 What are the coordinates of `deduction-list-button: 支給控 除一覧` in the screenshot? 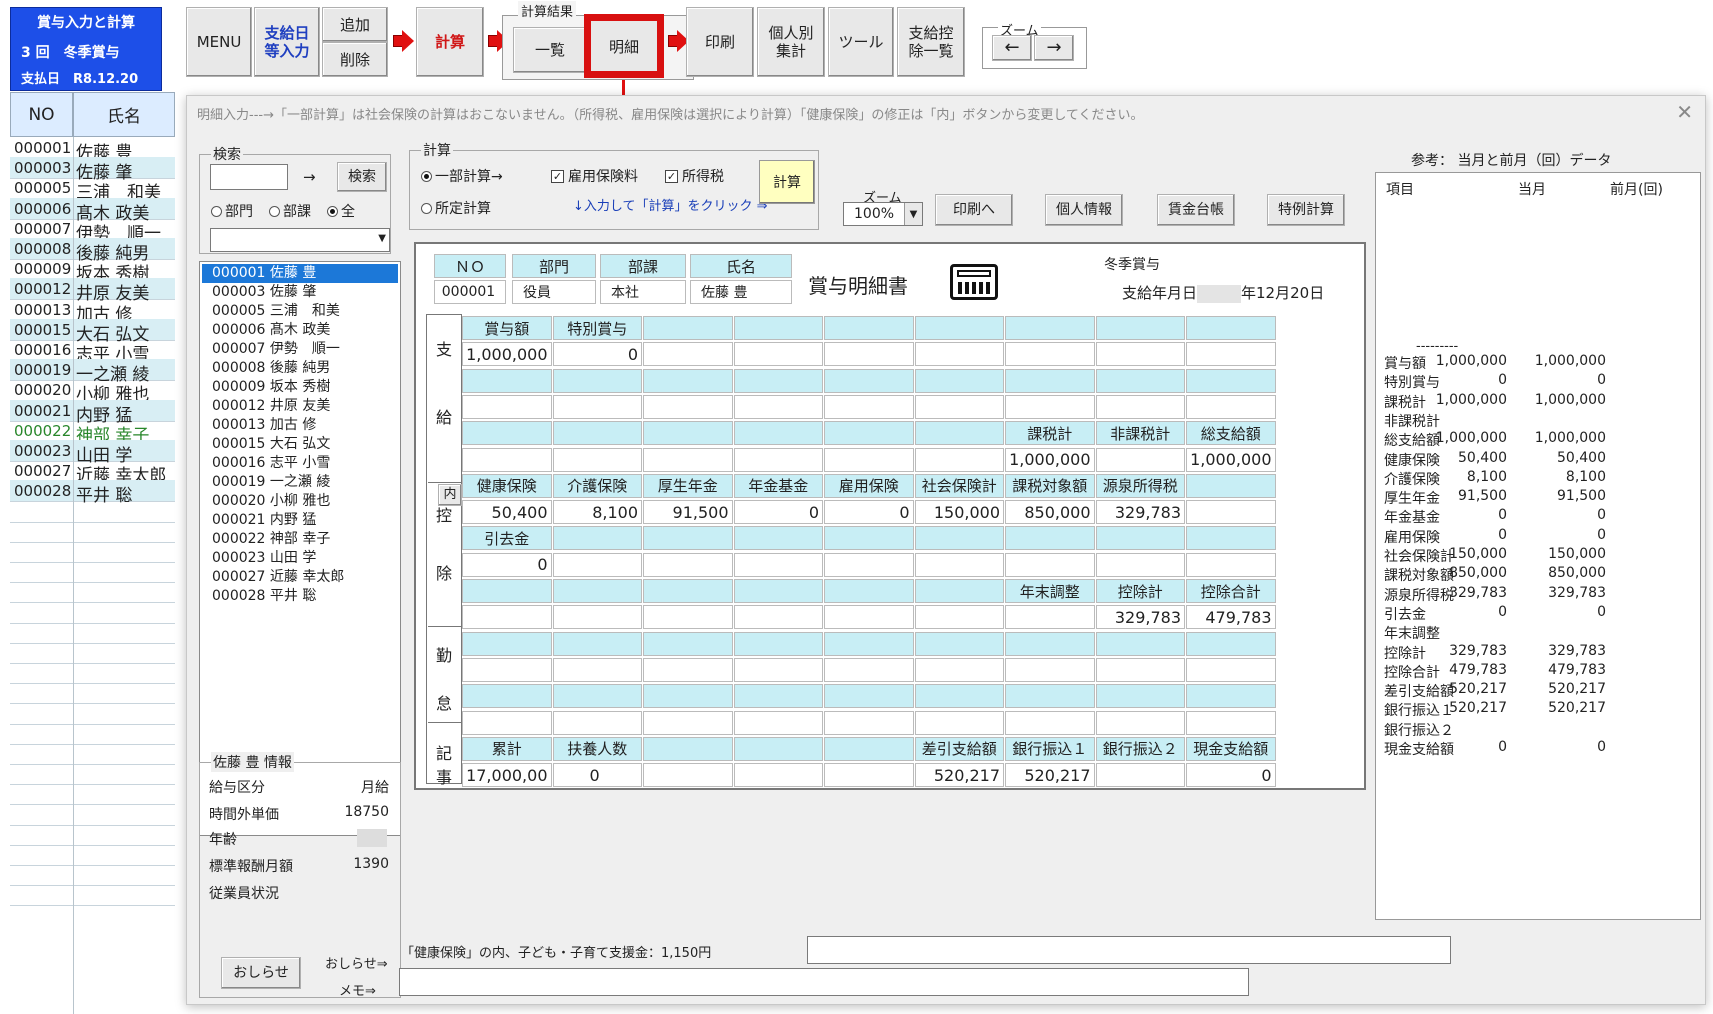 It's located at (931, 42).